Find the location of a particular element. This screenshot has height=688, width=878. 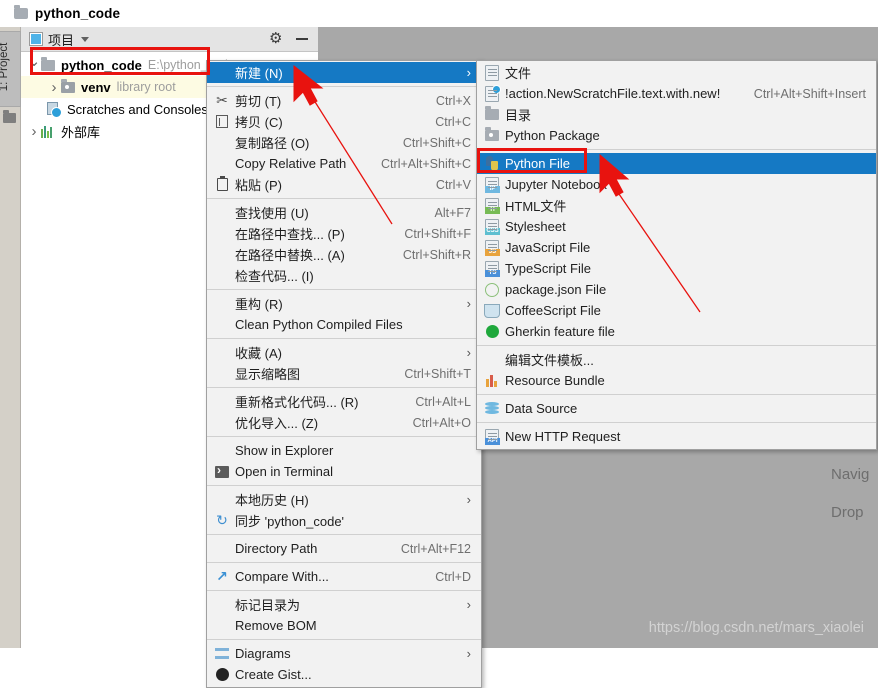

menu-item-shortcut: Ctrl+Alt+O is located at coordinates (441, 422).